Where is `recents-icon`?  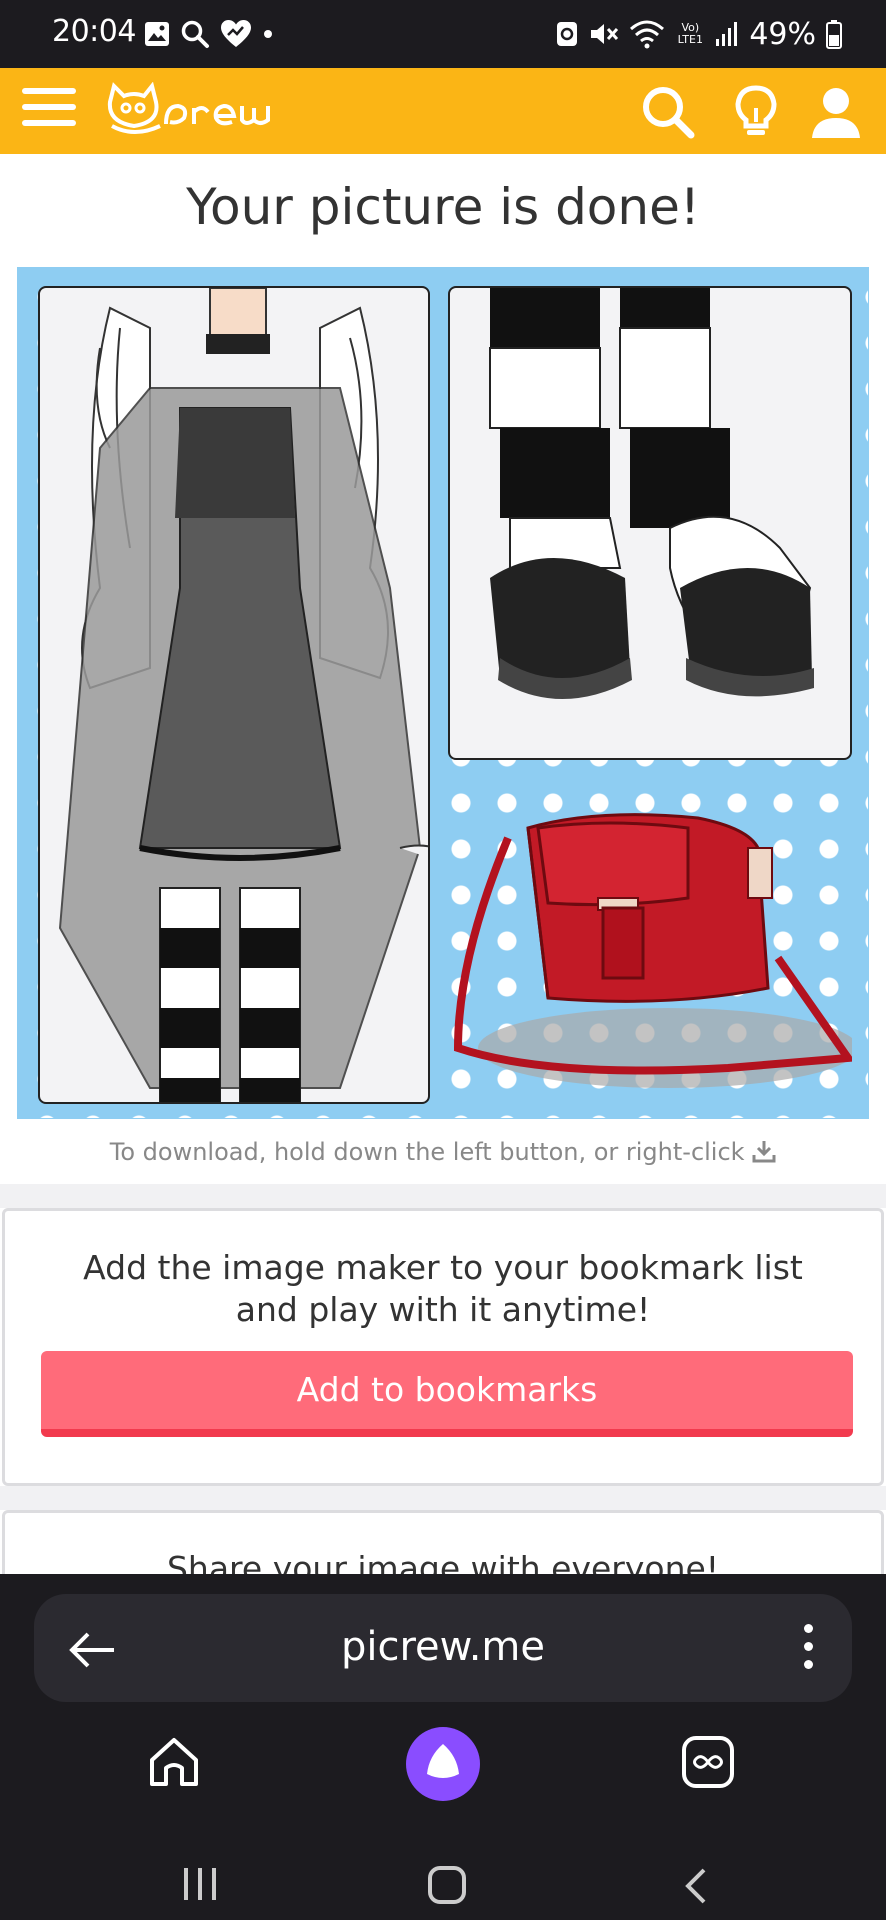 recents-icon is located at coordinates (200, 1884).